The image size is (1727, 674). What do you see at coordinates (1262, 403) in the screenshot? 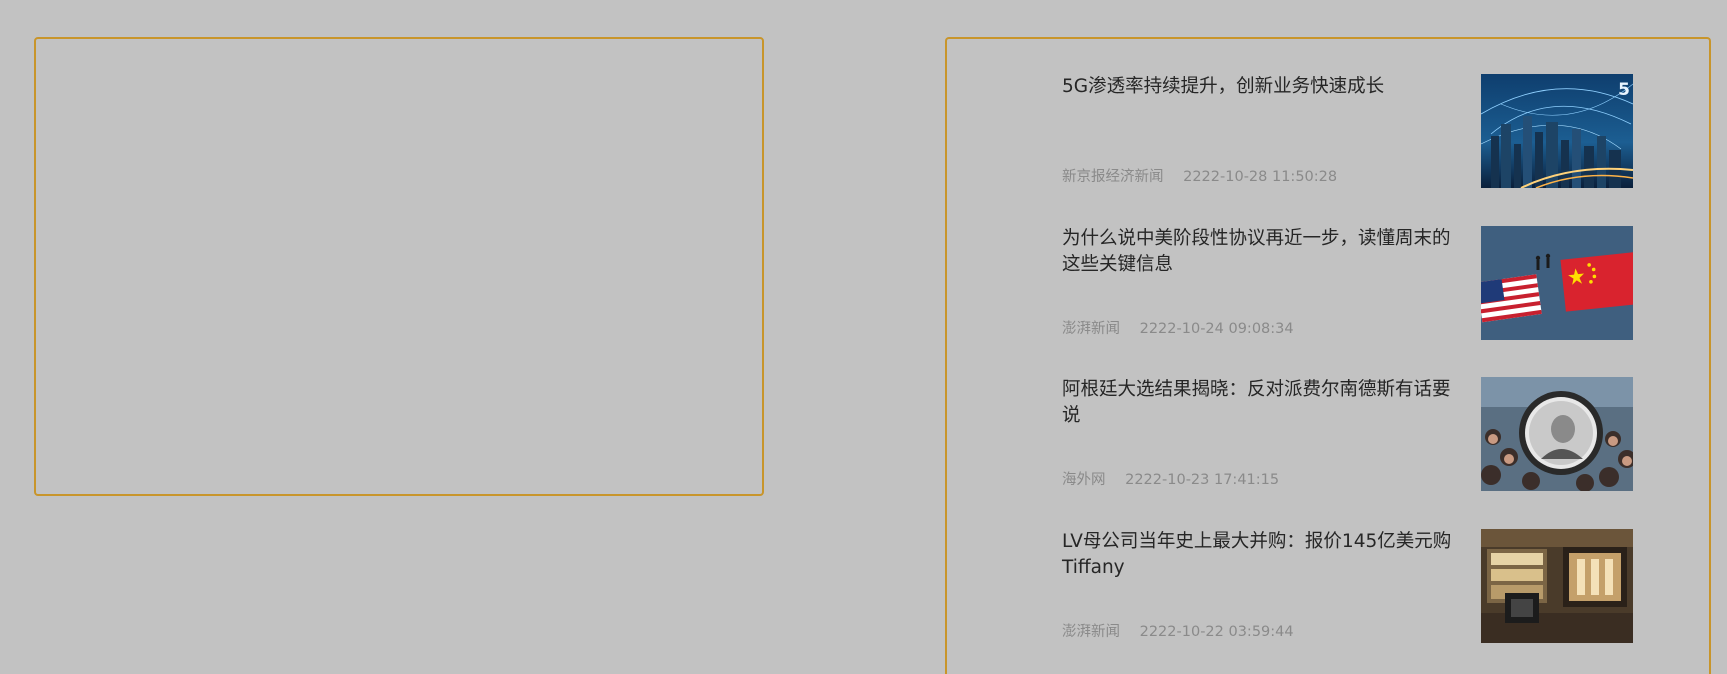
I see `news-title: 阿根廷大选结果揭晓：反对派费尔南德斯有话要说` at bounding box center [1262, 403].